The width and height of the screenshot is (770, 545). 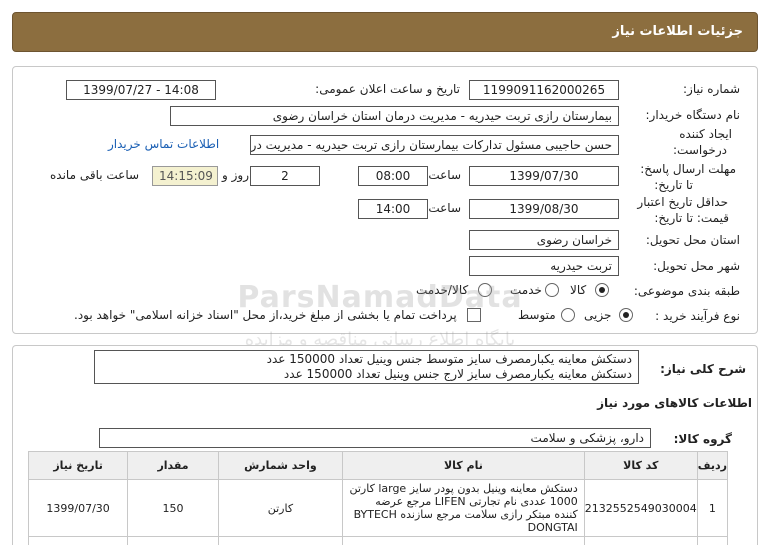 I want to click on col-header-unit: واحد شمارش, so click(x=280, y=465).